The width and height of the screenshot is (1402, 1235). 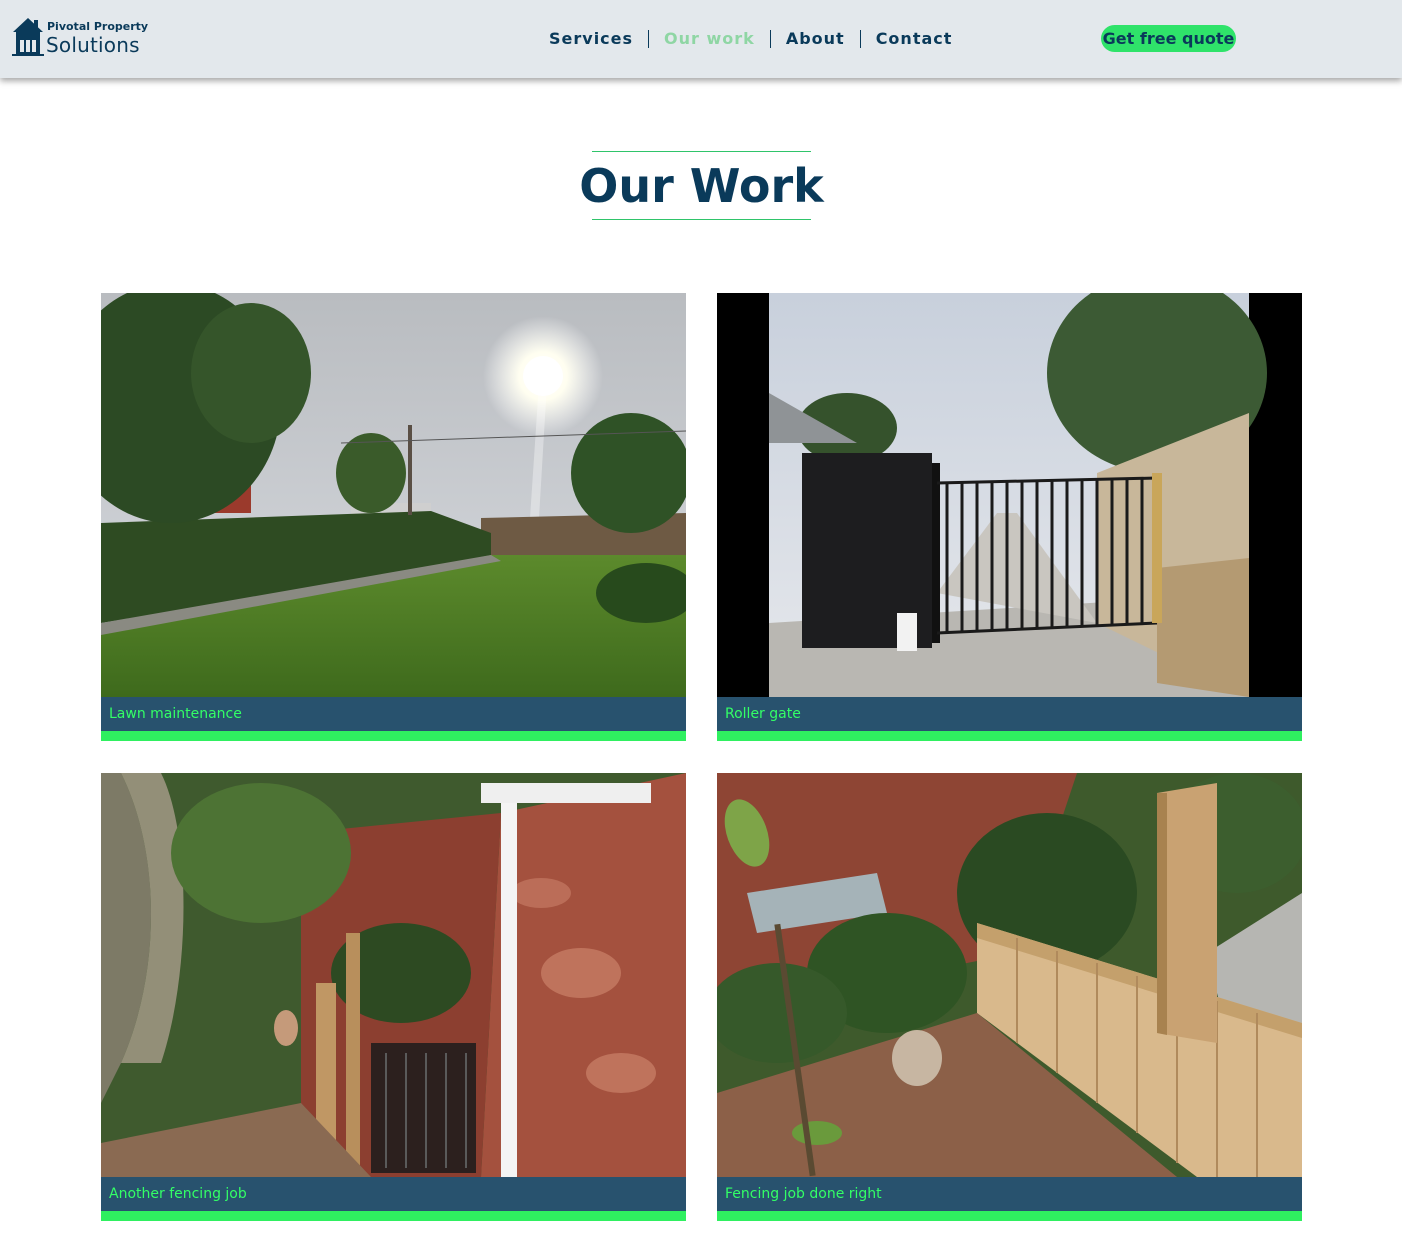 I want to click on caption-bar: Roller gate, so click(x=1009, y=714).